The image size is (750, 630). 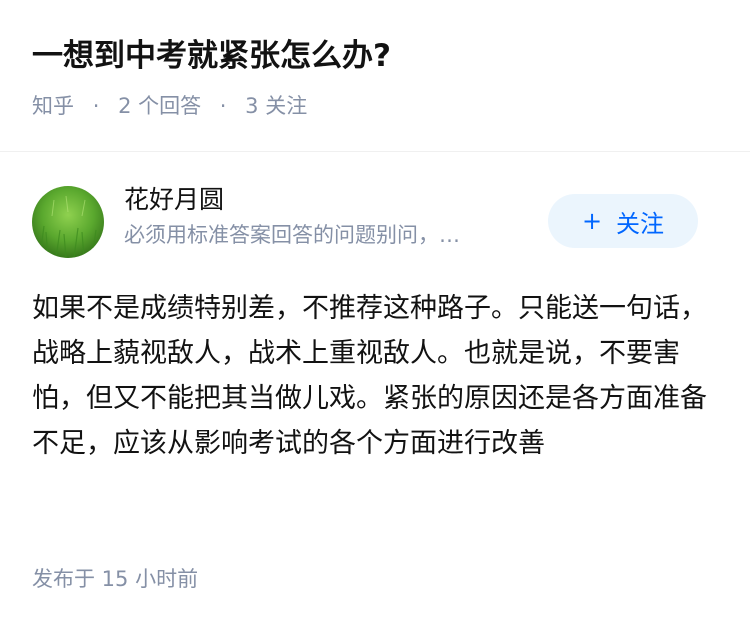 I want to click on question-header: 一想到中考就紧张怎么办? 知乎 · 2 个回答 · 3 关注, so click(x=375, y=76).